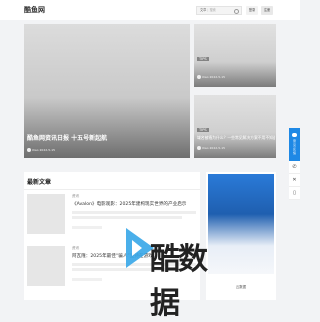 The width and height of the screenshot is (320, 322). I want to click on feedback-label: 意见反馈, so click(294, 147).